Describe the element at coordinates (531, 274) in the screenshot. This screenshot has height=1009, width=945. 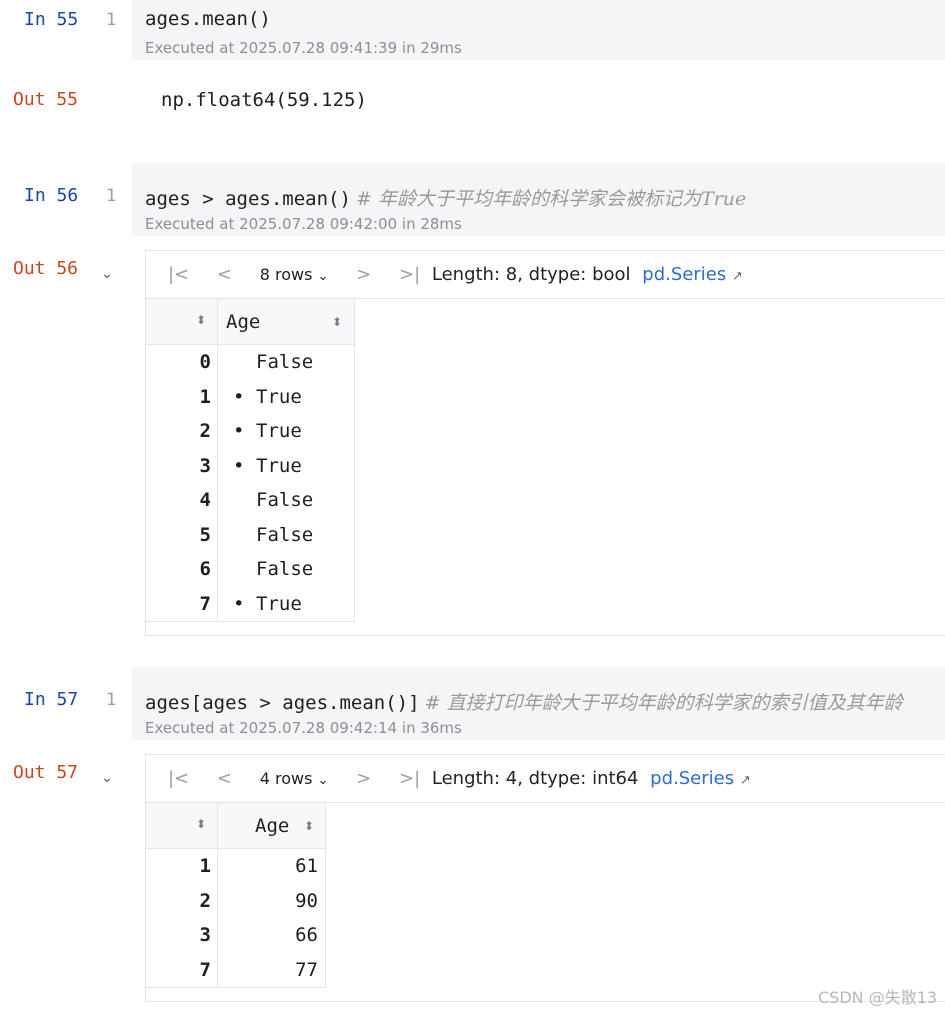
I see `series-info: Length: 8, dtype: bool` at that location.